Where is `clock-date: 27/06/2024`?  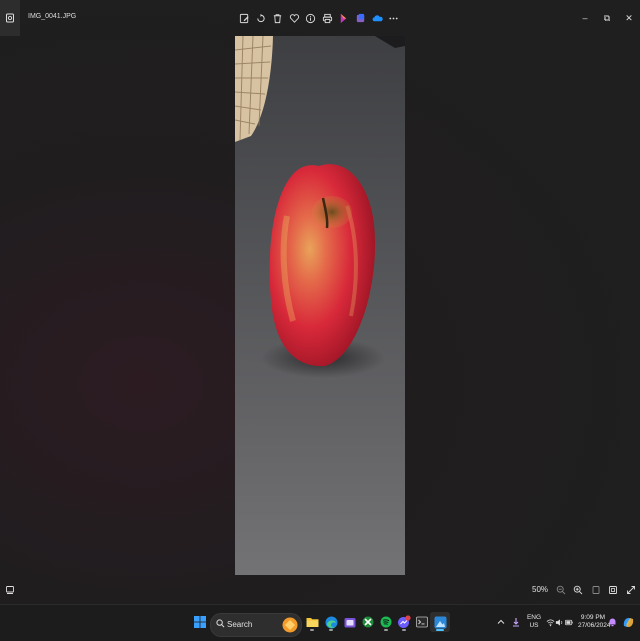 clock-date: 27/06/2024 is located at coordinates (594, 625).